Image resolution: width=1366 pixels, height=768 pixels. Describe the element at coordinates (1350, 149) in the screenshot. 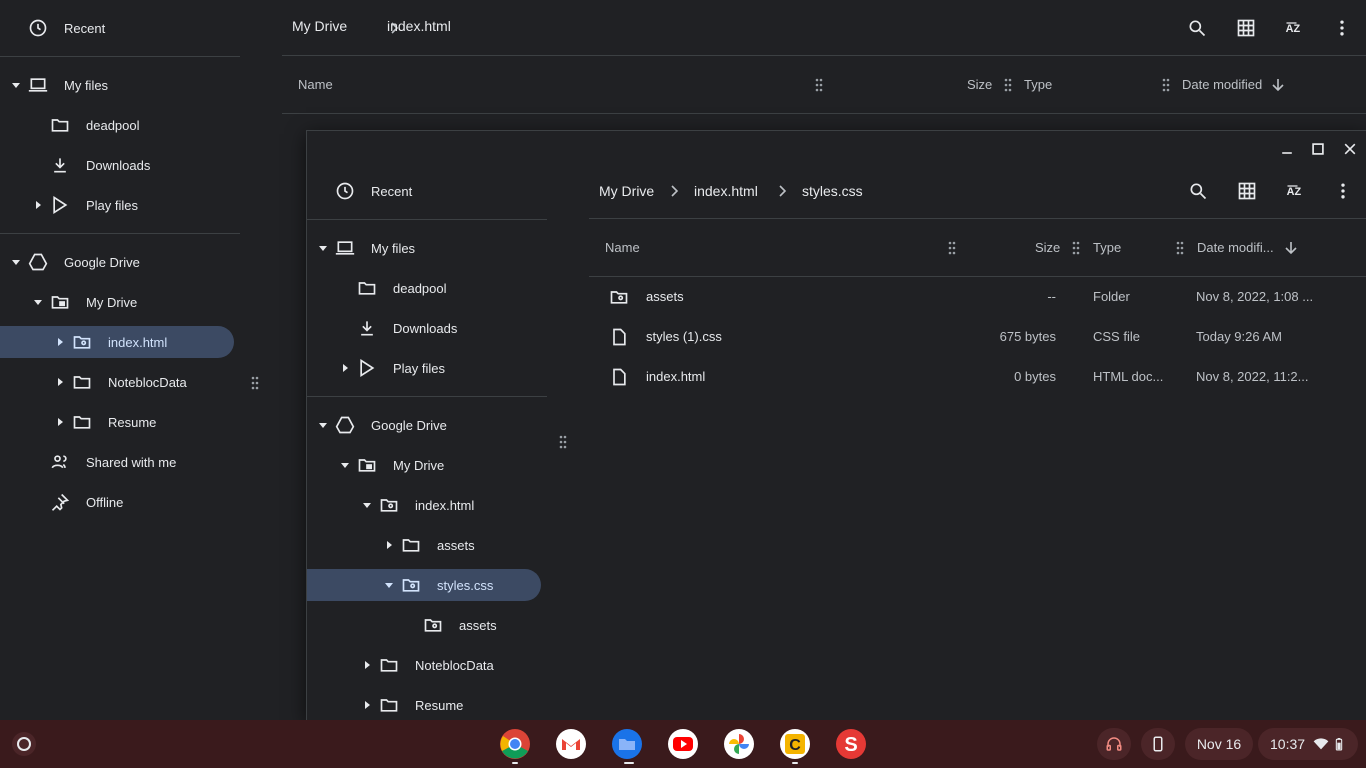

I see `close-icon` at that location.